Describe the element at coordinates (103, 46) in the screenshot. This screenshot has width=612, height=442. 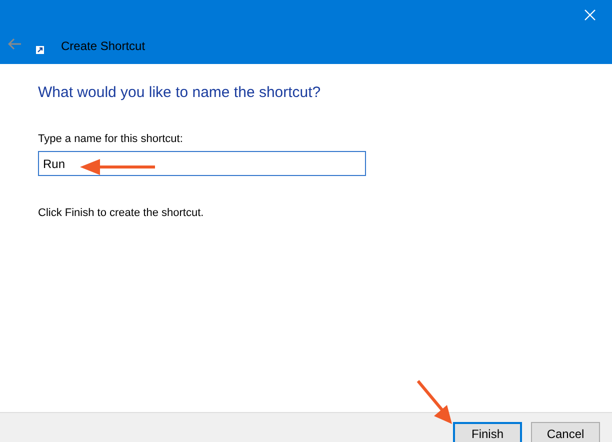
I see `window-title: Create Shortcut` at that location.